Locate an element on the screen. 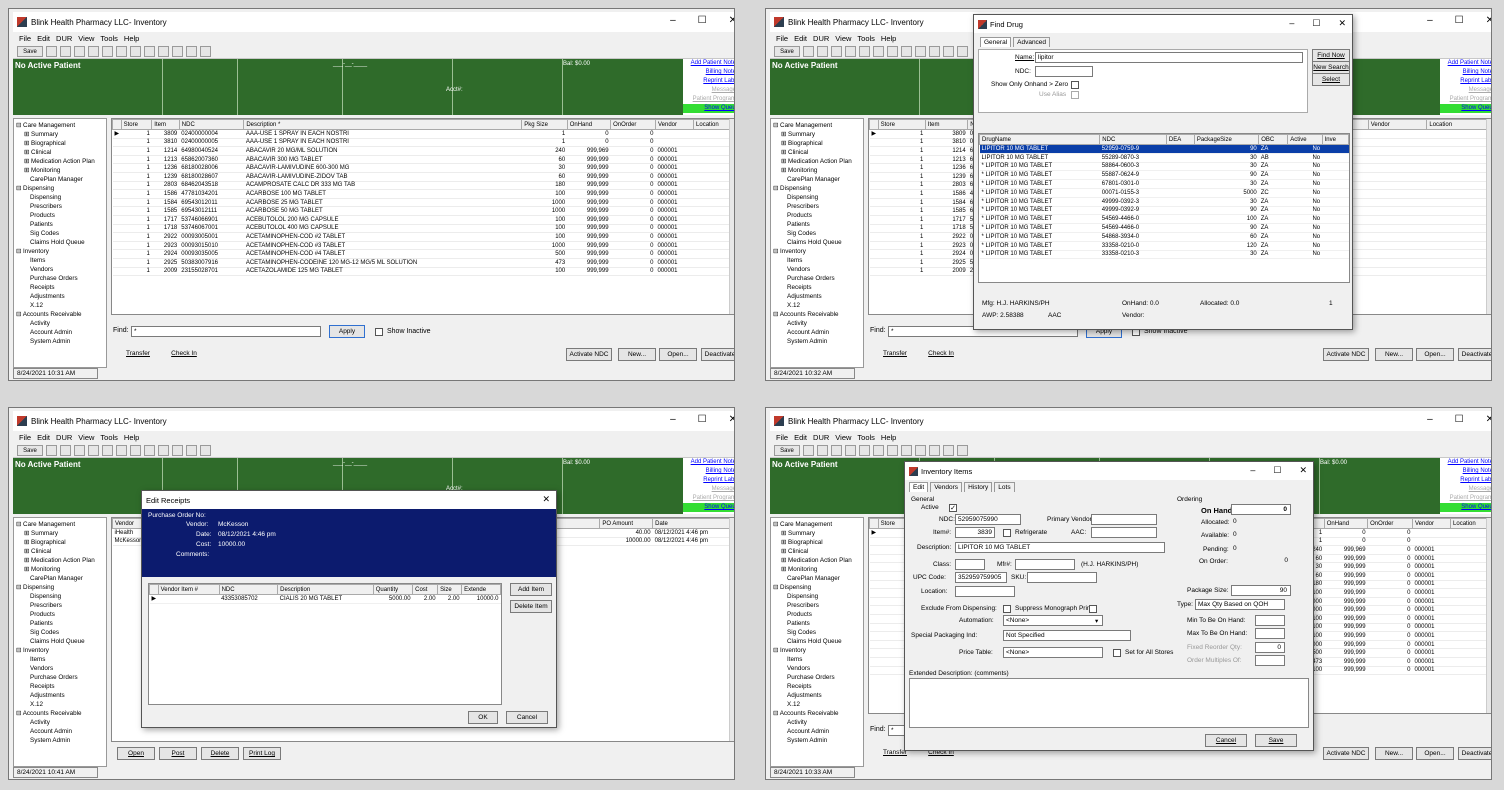  menu-item: DUR is located at coordinates (821, 437).